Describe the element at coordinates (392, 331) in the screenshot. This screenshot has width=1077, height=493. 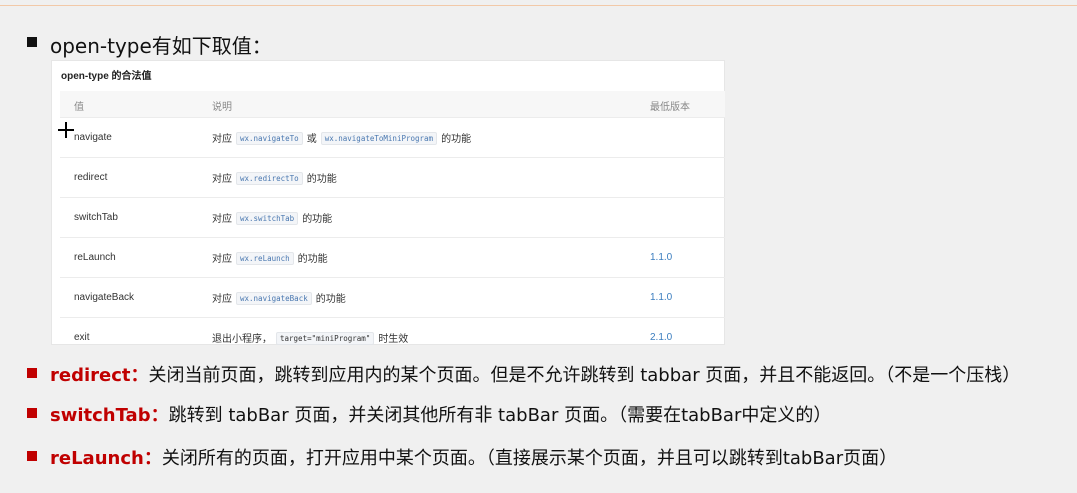
I see `table-row: exit 退出小程序， target="miniProgram" 时生效 2.1.0` at that location.